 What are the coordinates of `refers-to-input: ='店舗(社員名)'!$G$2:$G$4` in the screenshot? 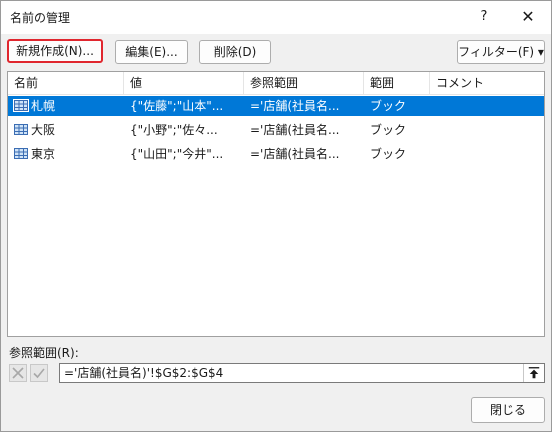 It's located at (302, 373).